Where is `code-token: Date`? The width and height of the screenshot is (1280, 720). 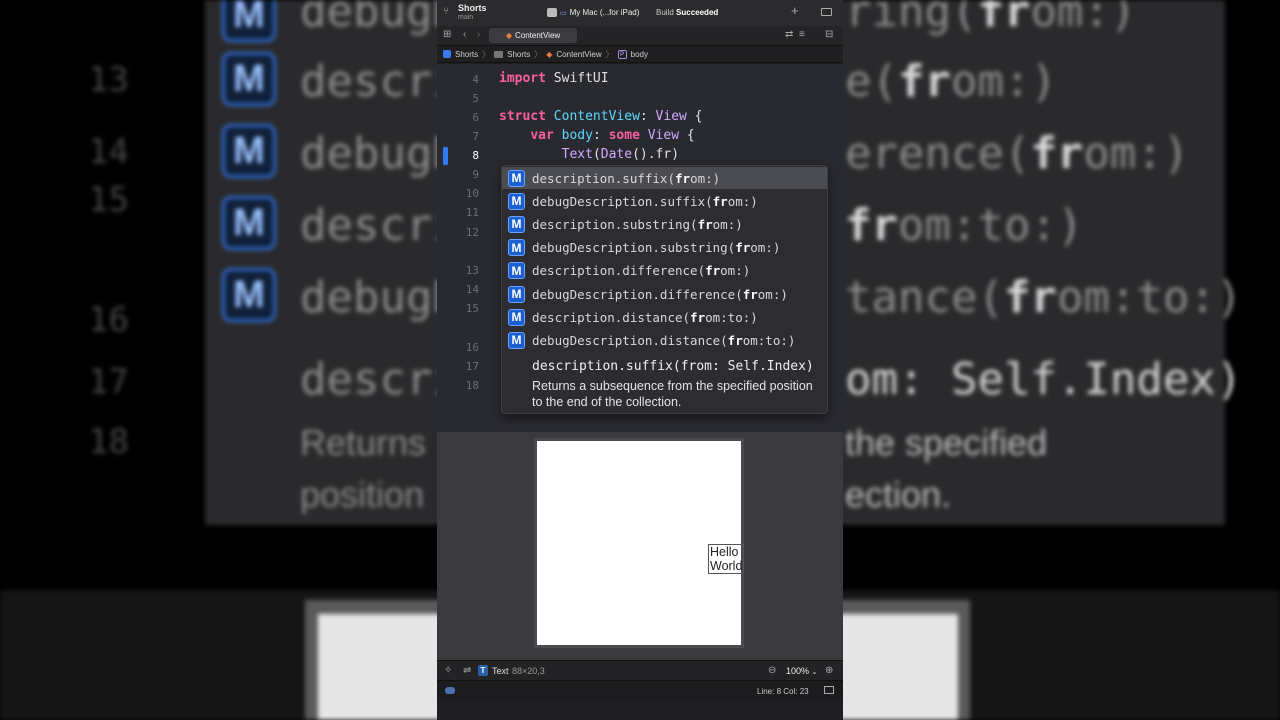 code-token: Date is located at coordinates (616, 154).